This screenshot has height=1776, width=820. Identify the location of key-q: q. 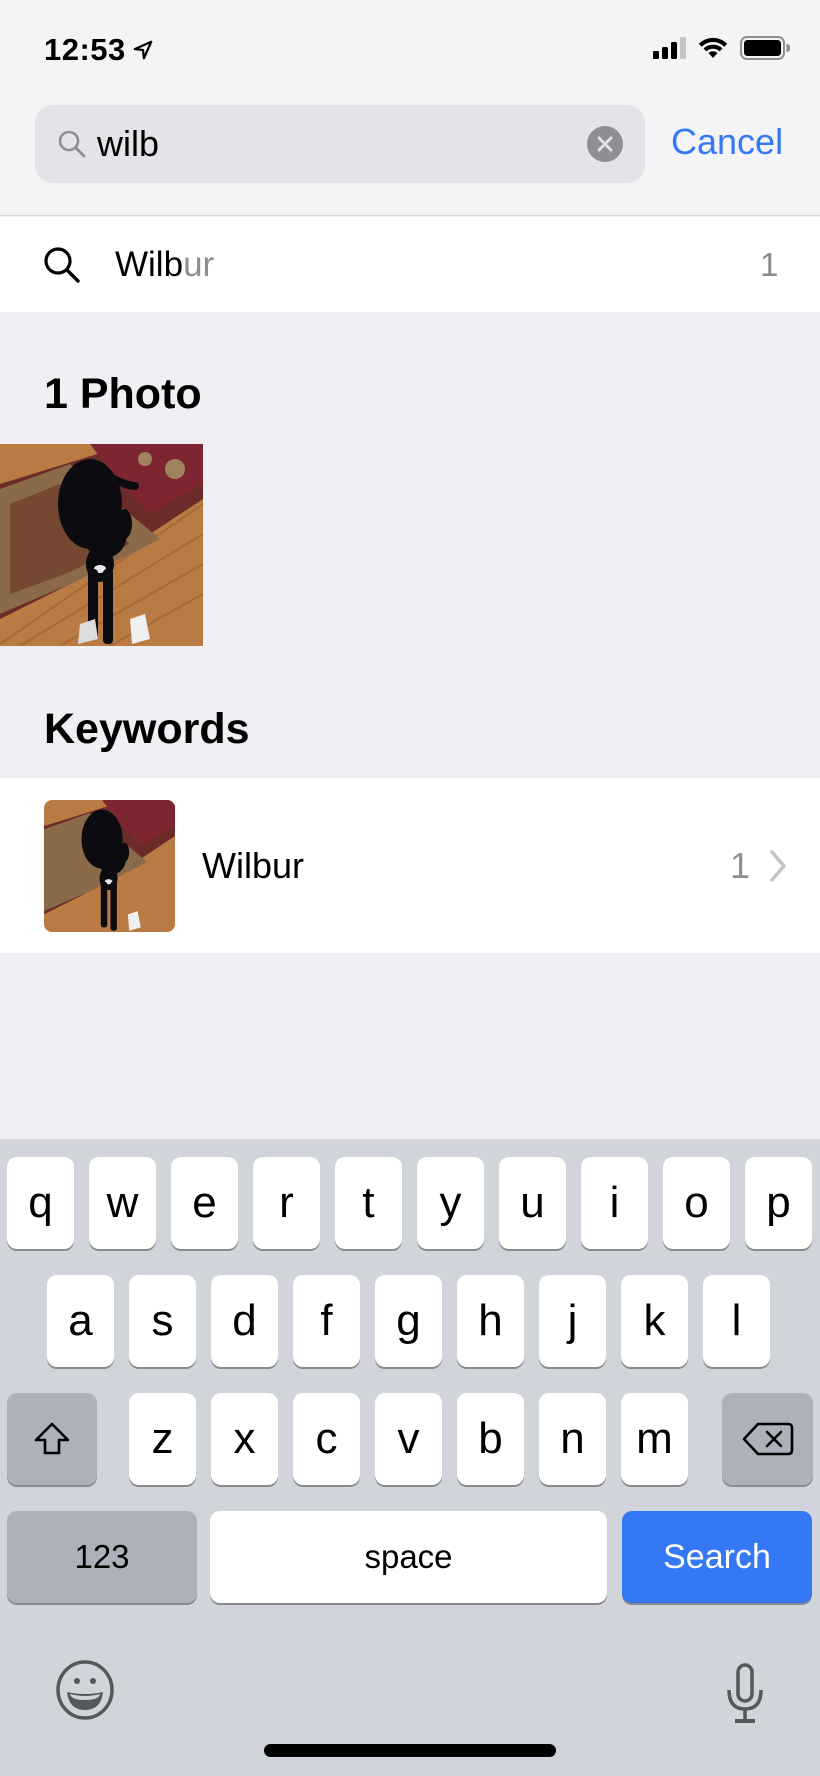
(40, 1203).